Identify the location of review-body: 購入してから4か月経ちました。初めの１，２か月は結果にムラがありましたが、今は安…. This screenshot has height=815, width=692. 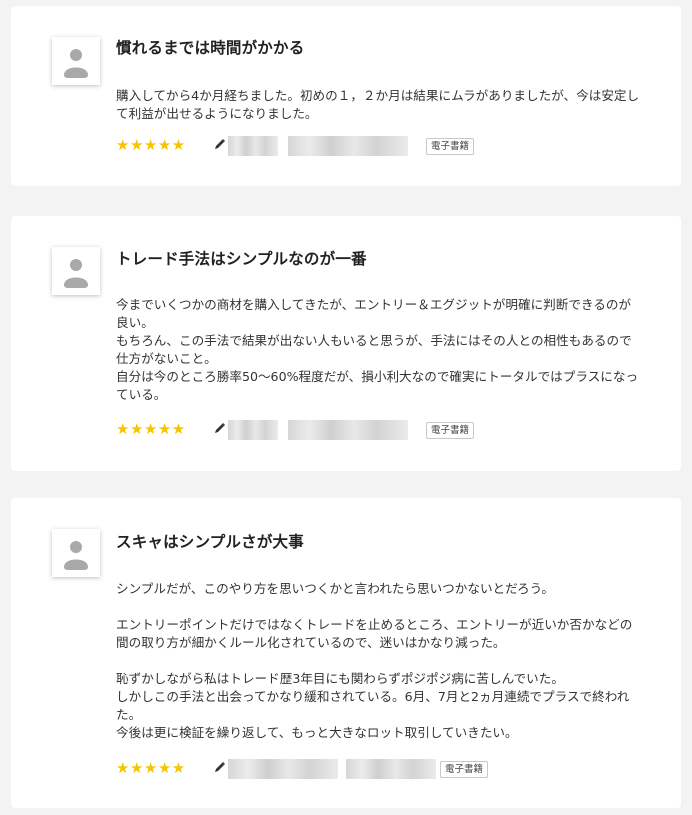
(378, 105).